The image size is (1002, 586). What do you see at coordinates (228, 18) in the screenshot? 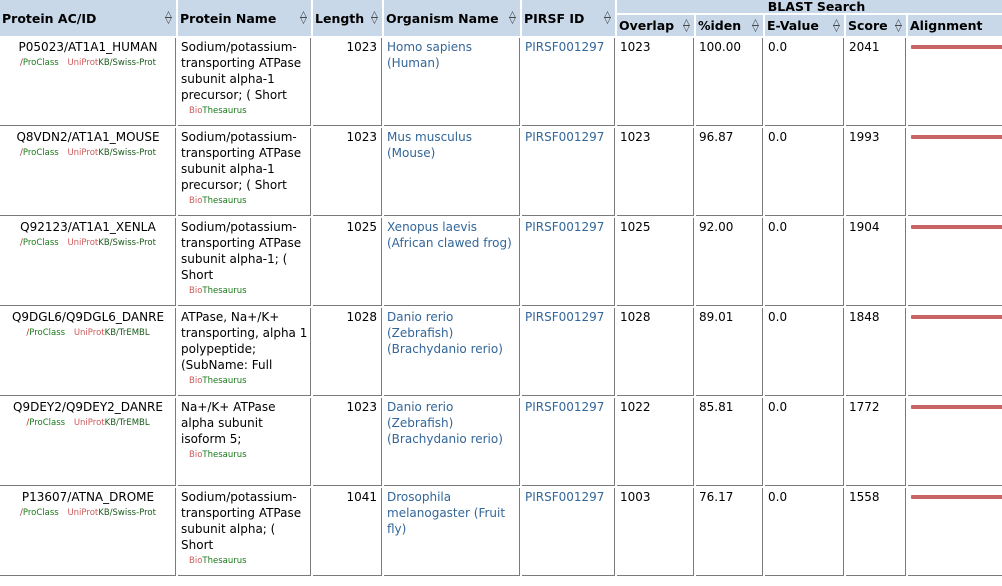
I see `col-header-label: Protein Name` at bounding box center [228, 18].